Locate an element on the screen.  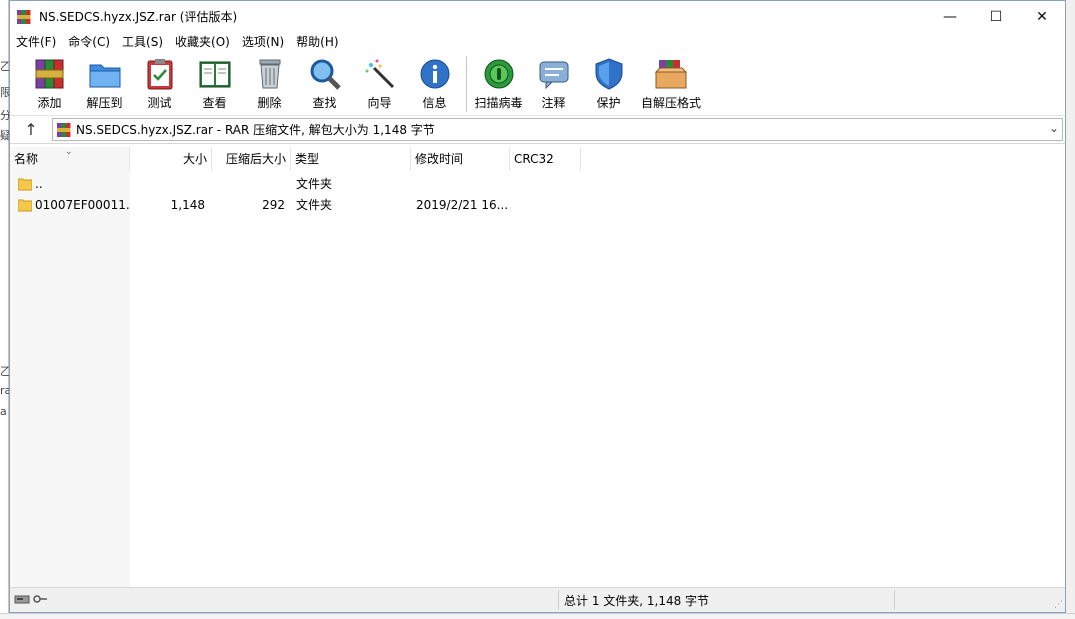
extract-folder-icon is located at coordinates (105, 74).